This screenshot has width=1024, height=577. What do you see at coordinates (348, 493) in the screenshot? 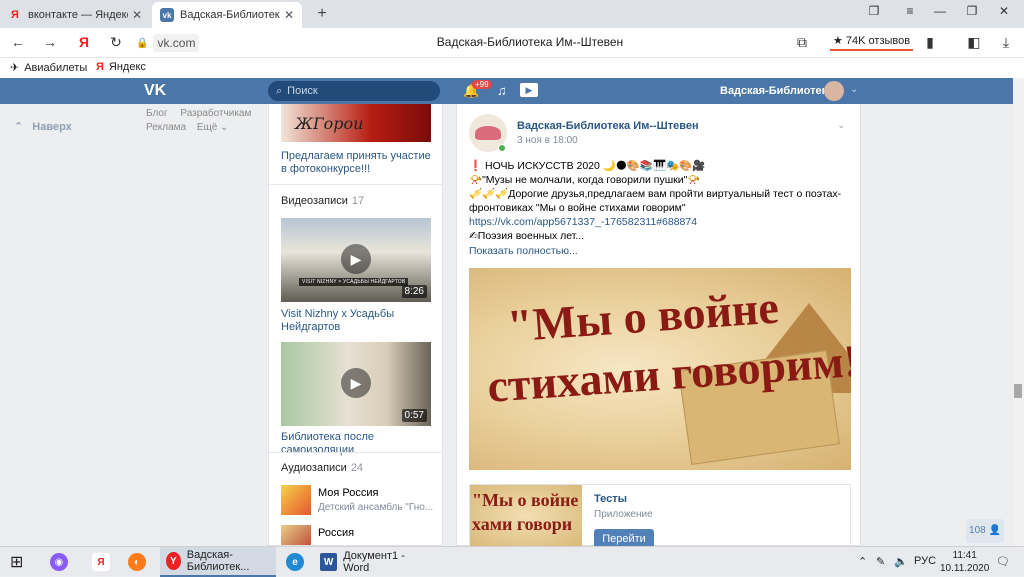
I see `audio-track-title: Моя Россия` at bounding box center [348, 493].